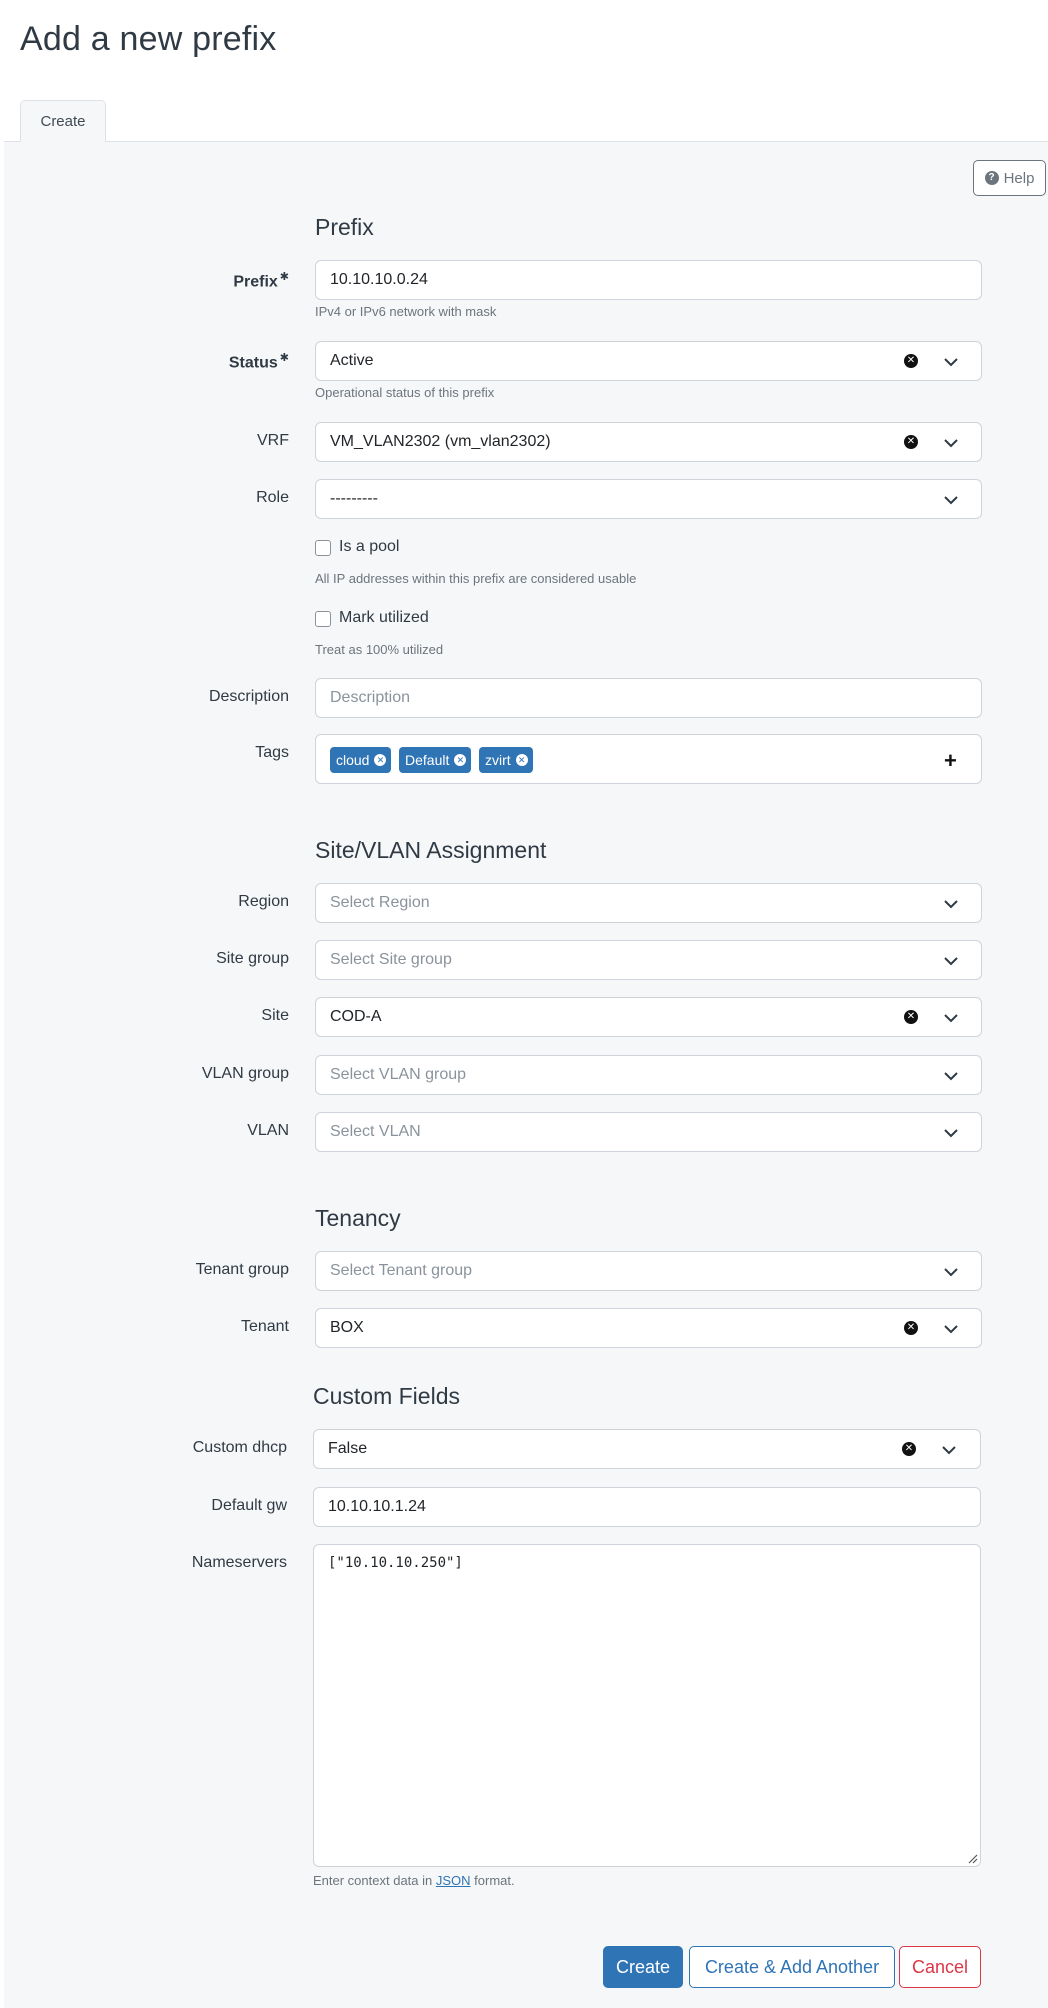 This screenshot has height=2008, width=1048. Describe the element at coordinates (239, 1447) in the screenshot. I see `custom-dhcp-label: Custom dhcp` at that location.